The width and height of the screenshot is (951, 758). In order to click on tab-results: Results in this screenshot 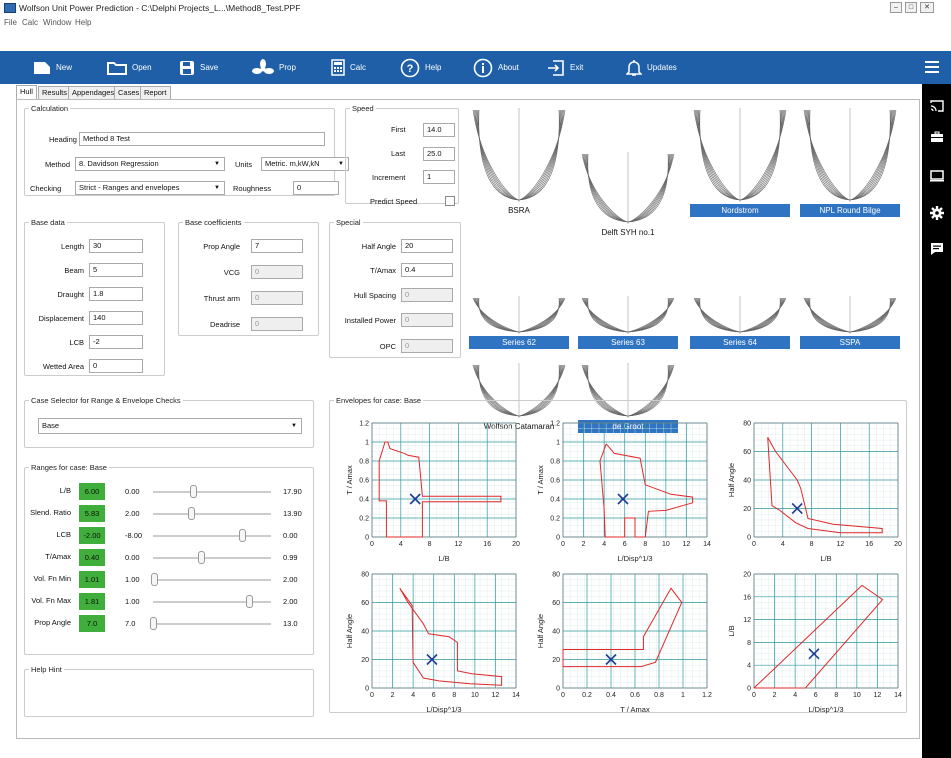, I will do `click(55, 93)`.